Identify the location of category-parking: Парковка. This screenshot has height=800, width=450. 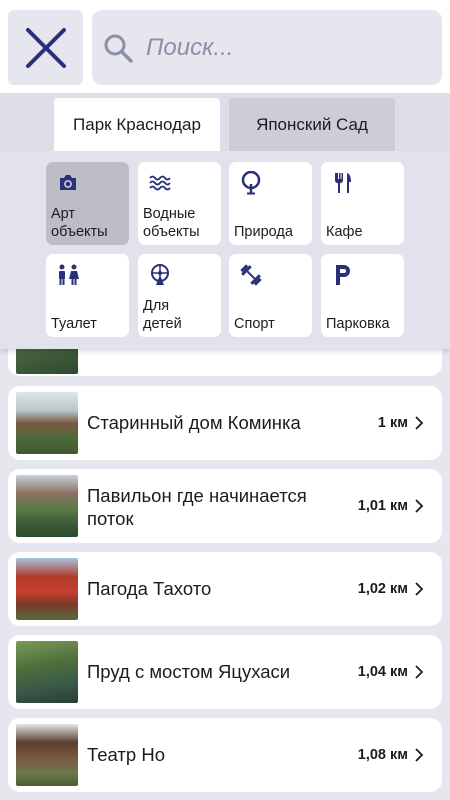
(362, 295).